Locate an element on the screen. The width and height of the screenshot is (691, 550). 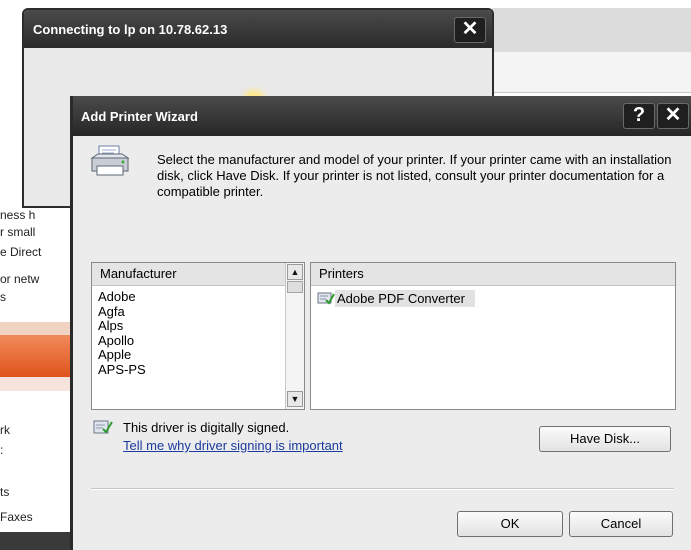
printer-icon is located at coordinates (110, 160).